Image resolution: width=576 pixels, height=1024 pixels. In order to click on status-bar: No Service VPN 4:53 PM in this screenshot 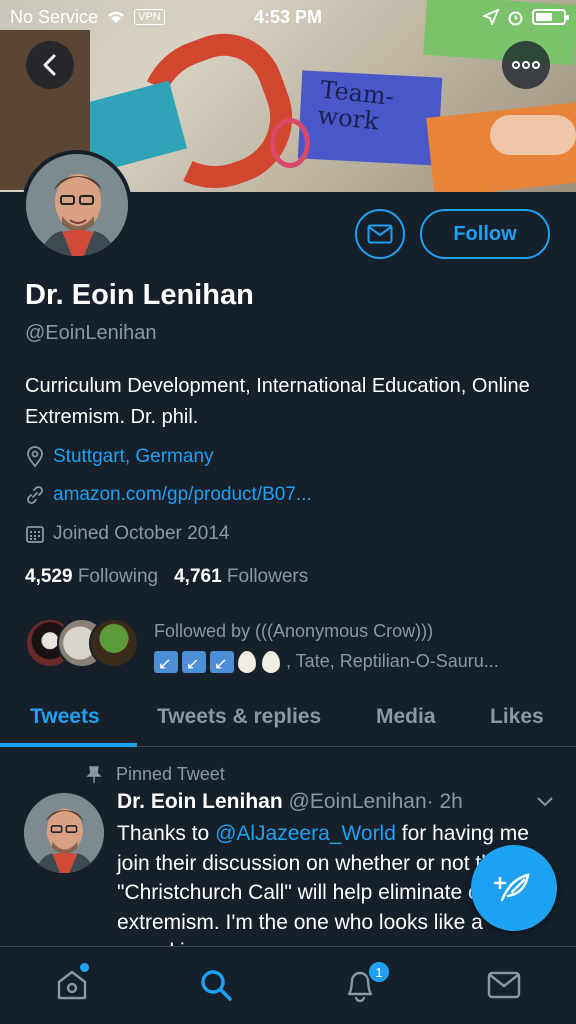, I will do `click(288, 17)`.